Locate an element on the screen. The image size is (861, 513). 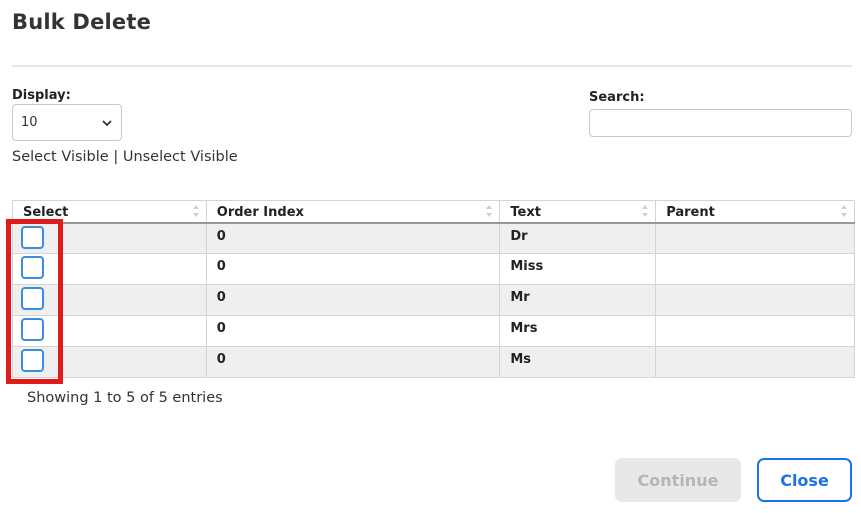
search-label: Search: is located at coordinates (617, 97).